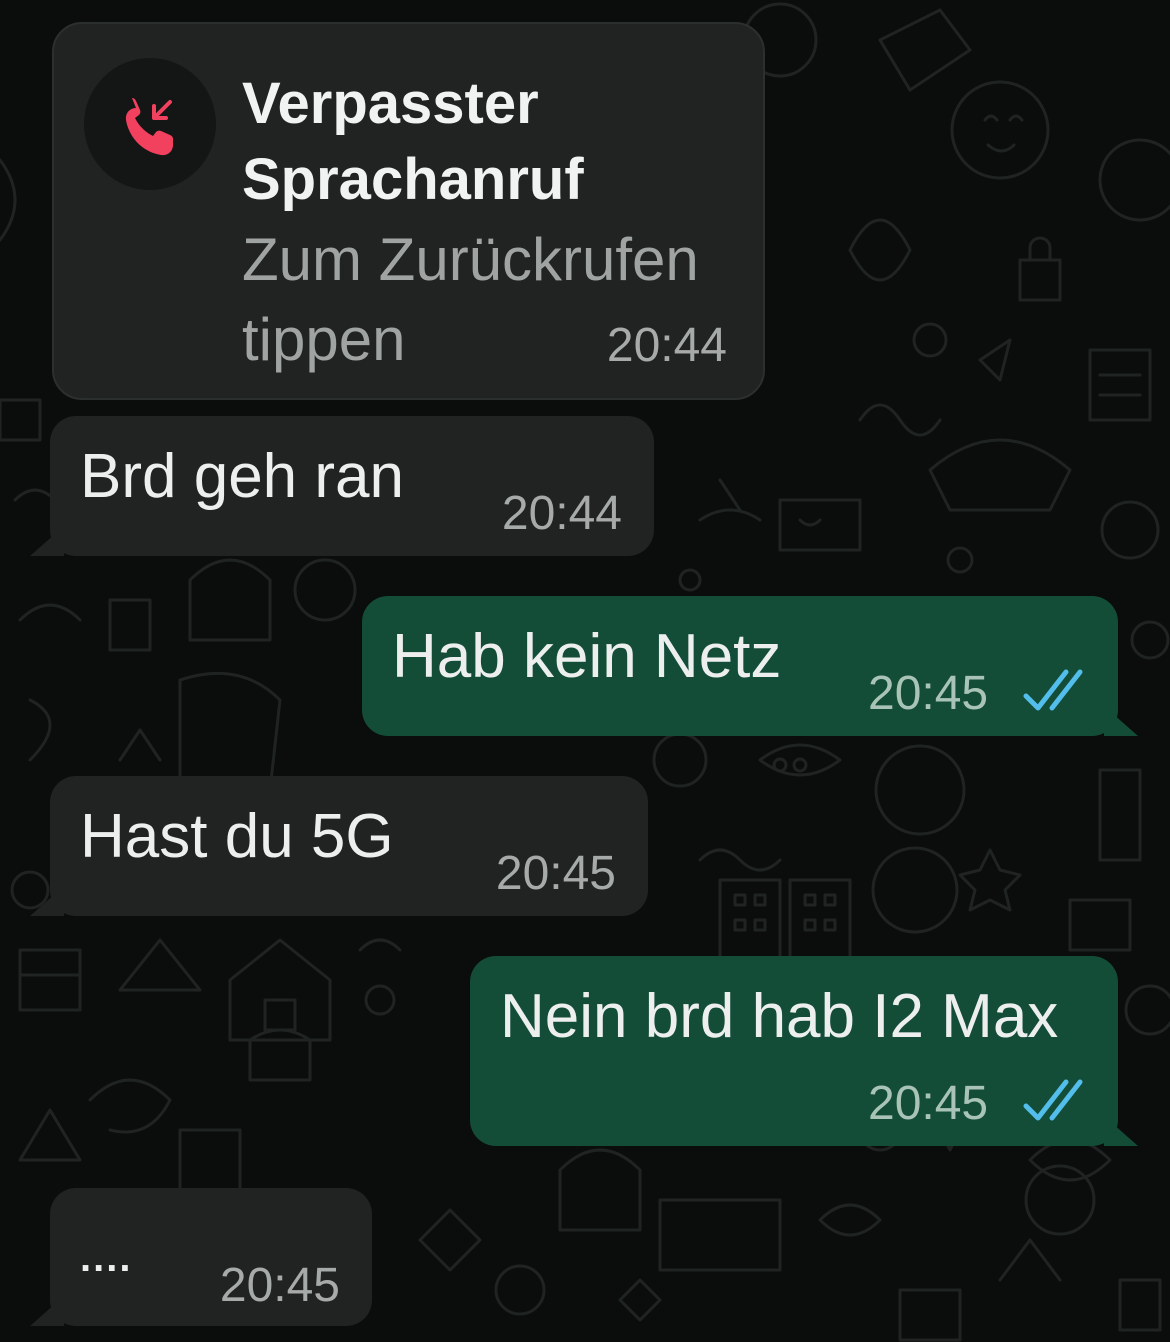  I want to click on message-text: Hab kein Netz, so click(587, 656).